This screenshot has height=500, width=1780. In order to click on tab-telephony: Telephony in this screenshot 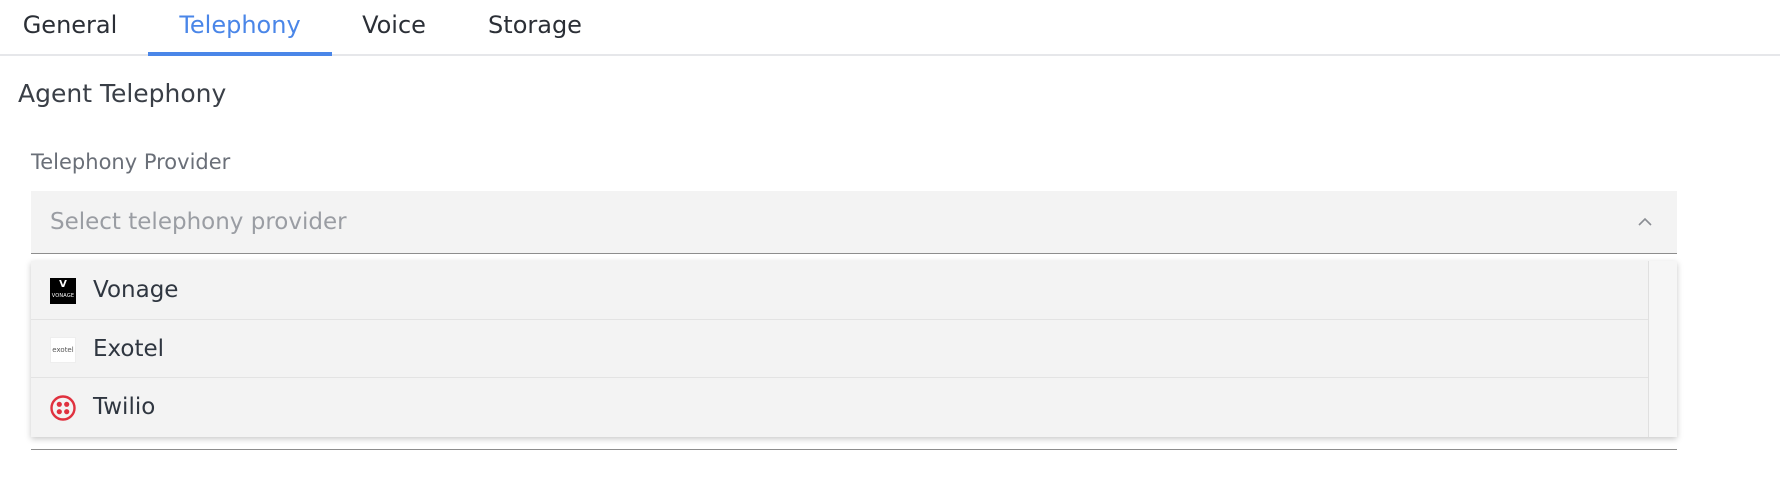, I will do `click(240, 28)`.